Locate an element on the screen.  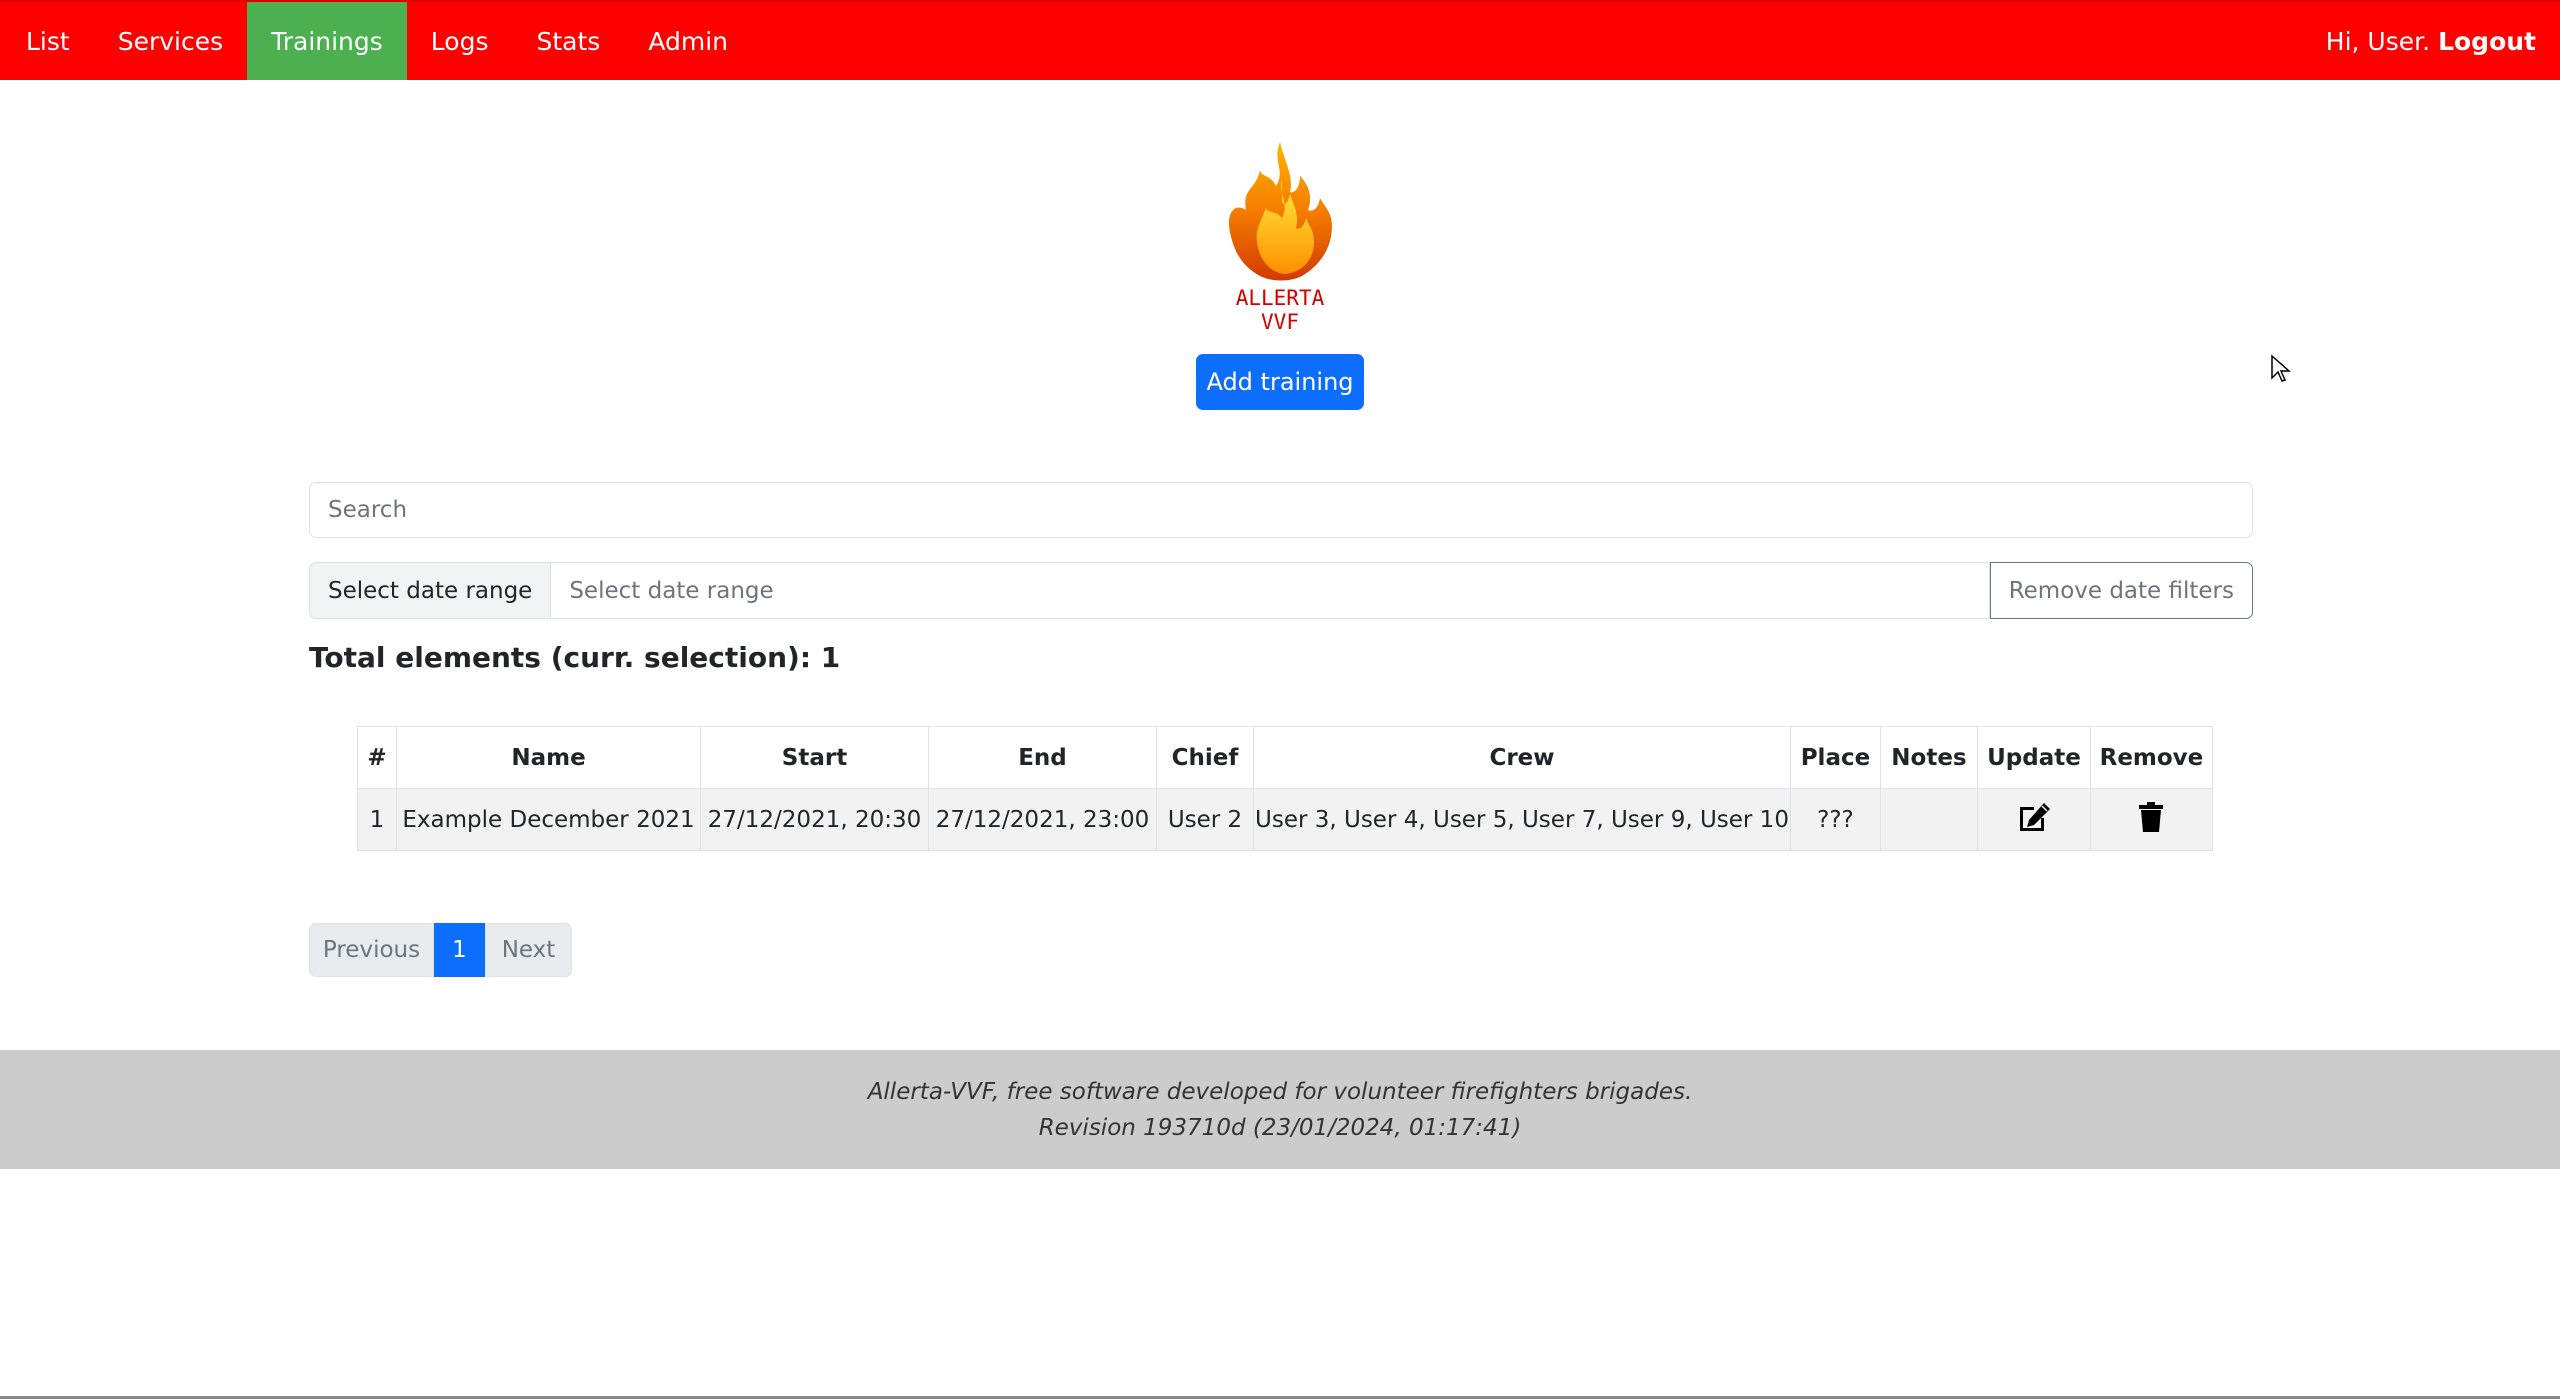
logout-link: Logout is located at coordinates (2487, 41).